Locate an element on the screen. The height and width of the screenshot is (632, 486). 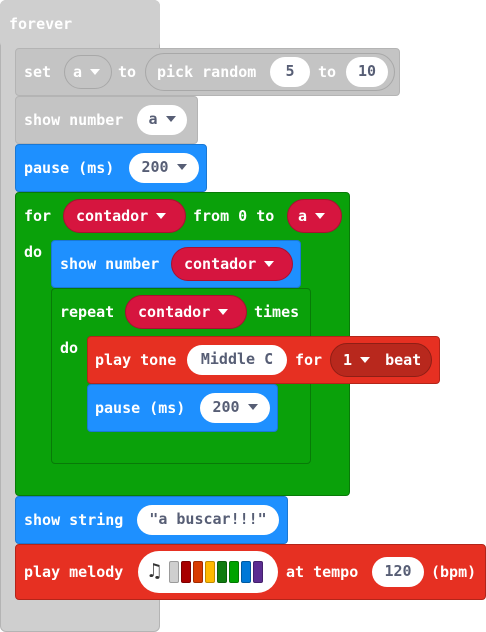
pause-value-dropdown-1: 200 is located at coordinates (164, 168).